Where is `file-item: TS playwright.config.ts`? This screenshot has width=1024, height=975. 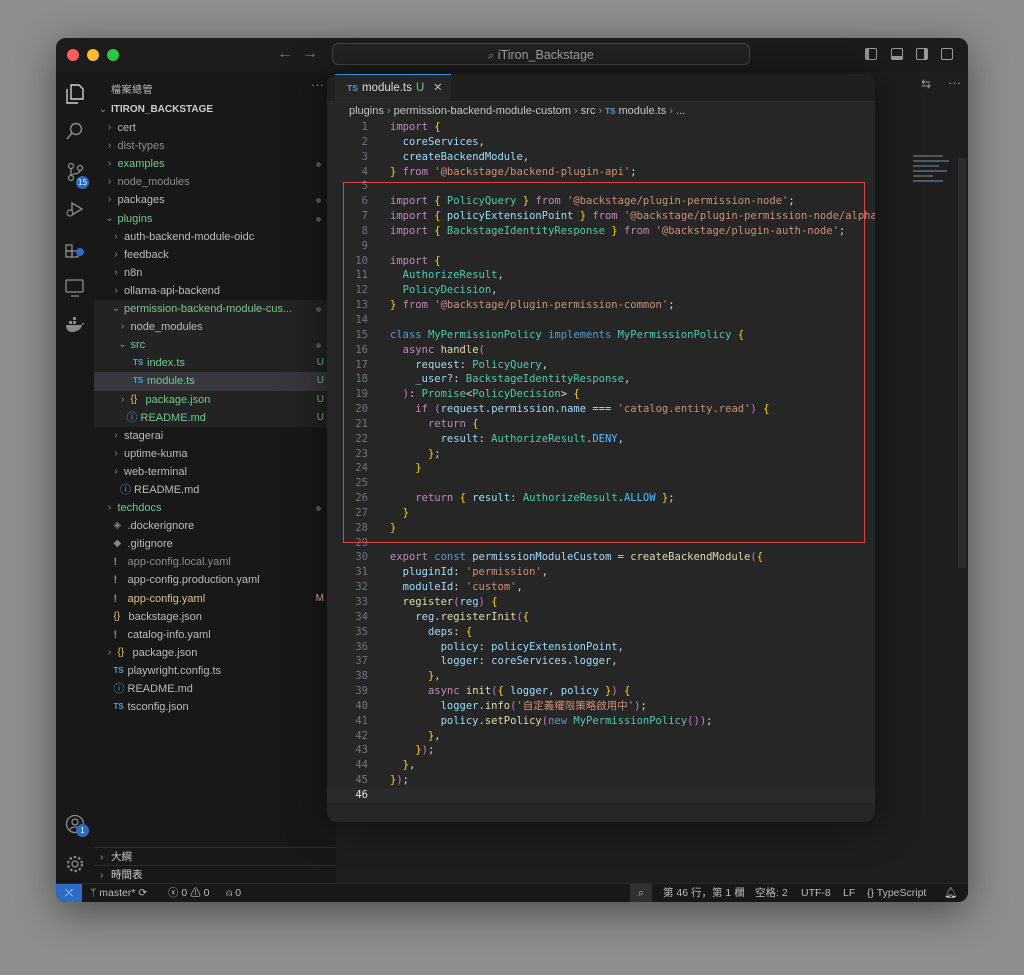 file-item: TS playwright.config.ts is located at coordinates (215, 671).